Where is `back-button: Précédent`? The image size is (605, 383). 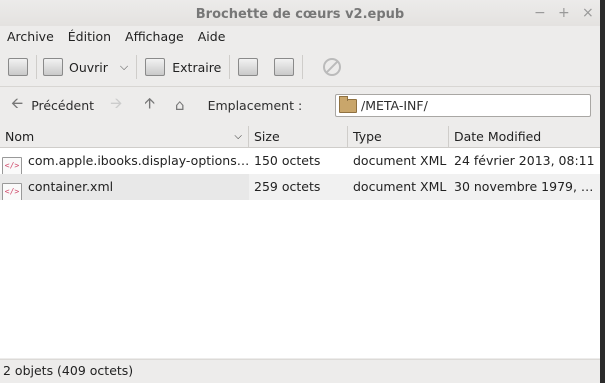
back-button: Précédent is located at coordinates (62, 105).